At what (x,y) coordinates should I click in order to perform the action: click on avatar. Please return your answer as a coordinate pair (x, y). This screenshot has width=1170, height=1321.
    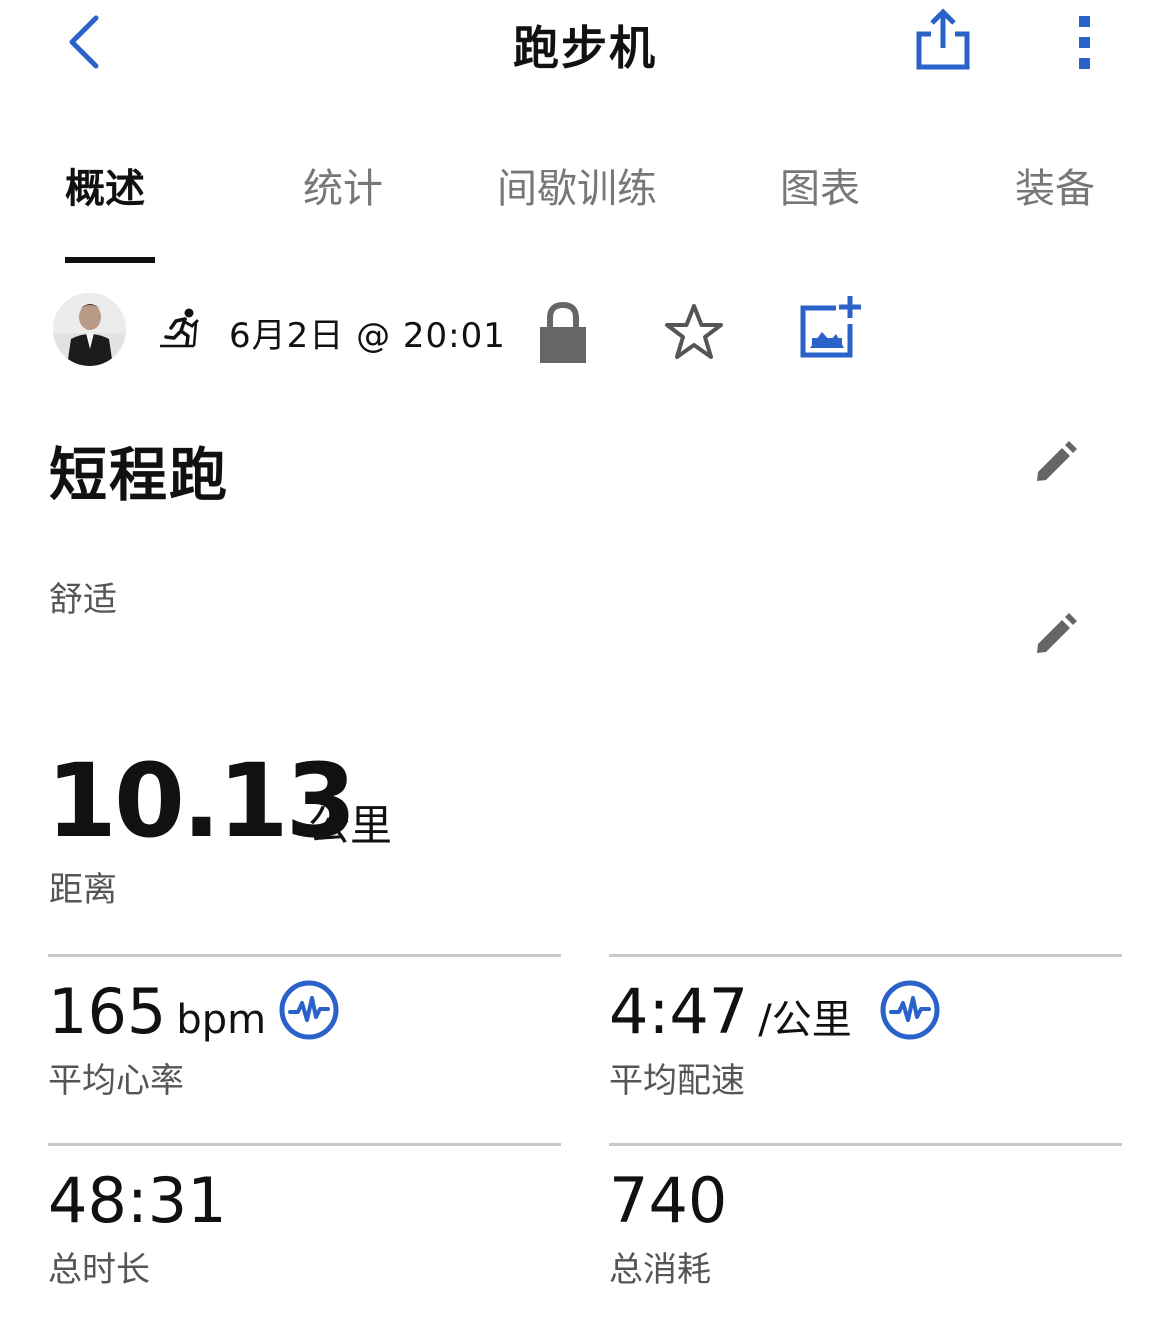
    Looking at the image, I should click on (89, 329).